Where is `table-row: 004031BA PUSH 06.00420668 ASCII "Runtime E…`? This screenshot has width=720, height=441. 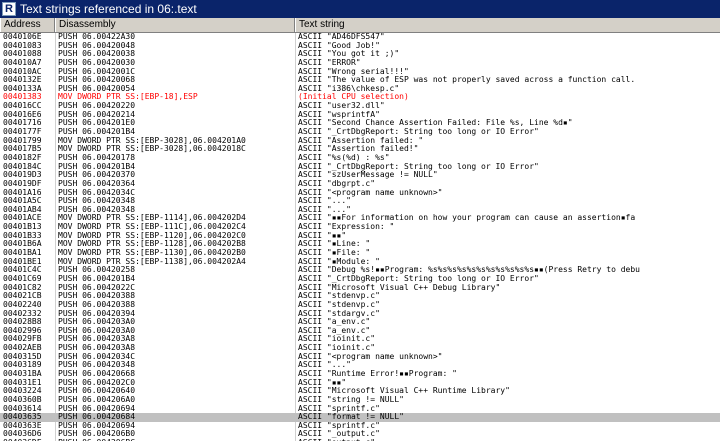
table-row: 004031BA PUSH 06.00420668 ASCII "Runtime E… is located at coordinates (360, 374).